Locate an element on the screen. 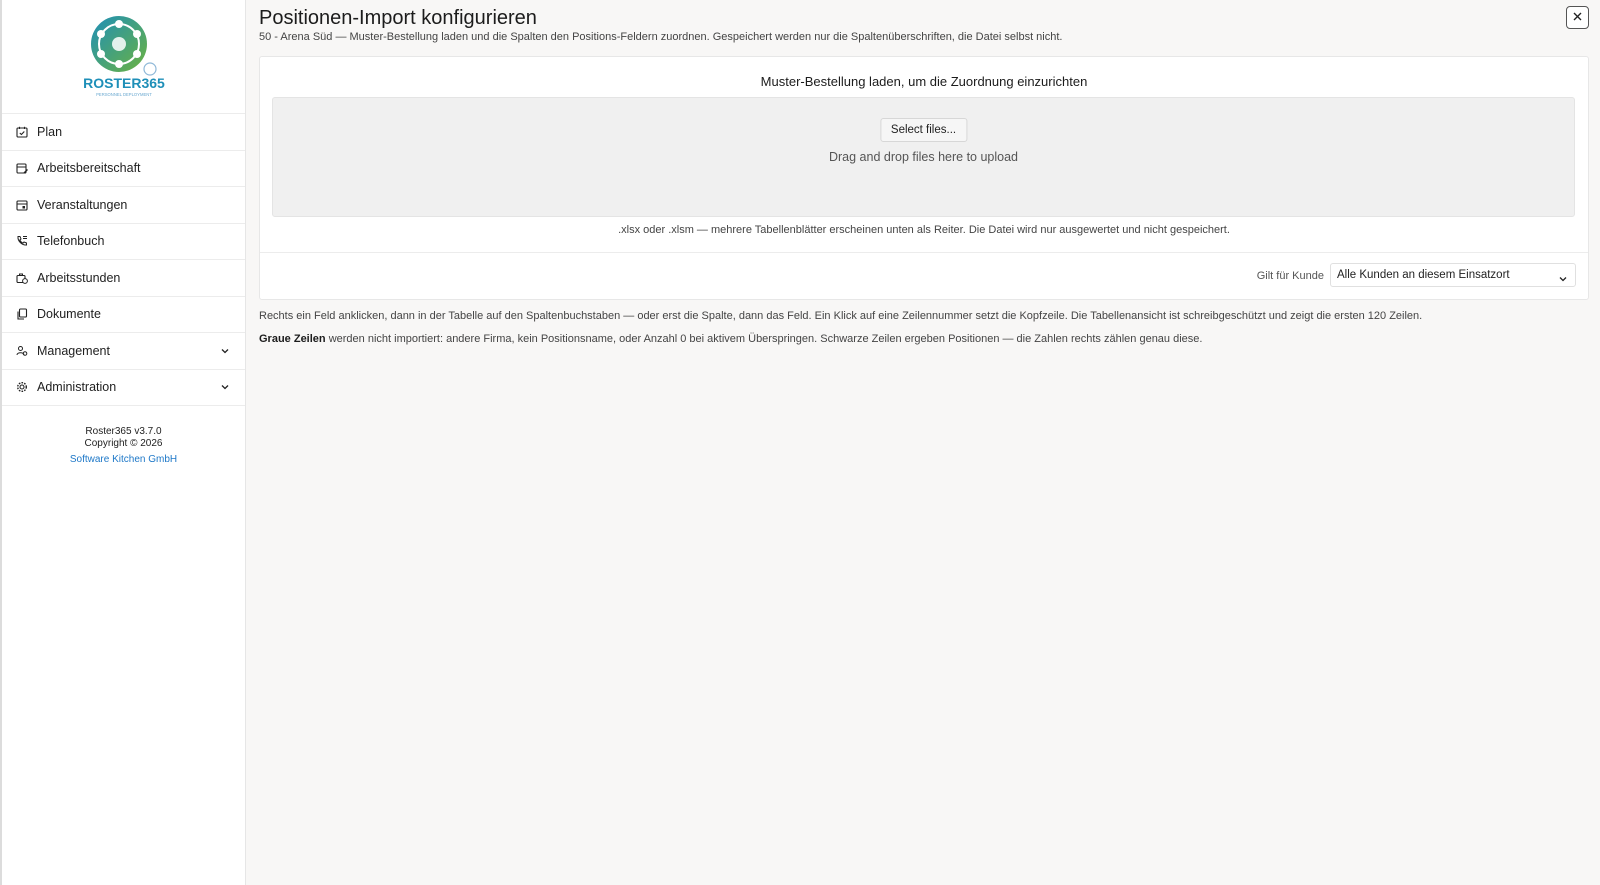 The height and width of the screenshot is (885, 1600). documents-icon is located at coordinates (22, 314).